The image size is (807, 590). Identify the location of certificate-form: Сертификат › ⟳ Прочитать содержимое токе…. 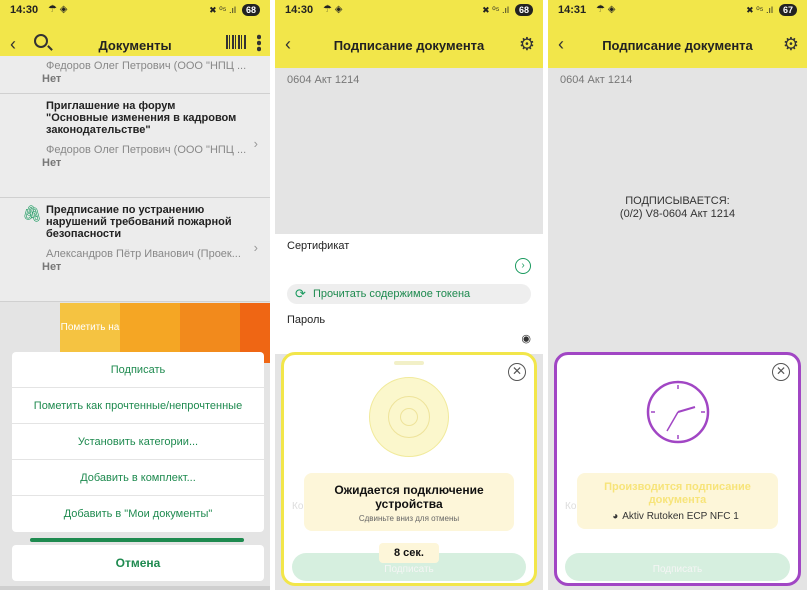
(409, 294).